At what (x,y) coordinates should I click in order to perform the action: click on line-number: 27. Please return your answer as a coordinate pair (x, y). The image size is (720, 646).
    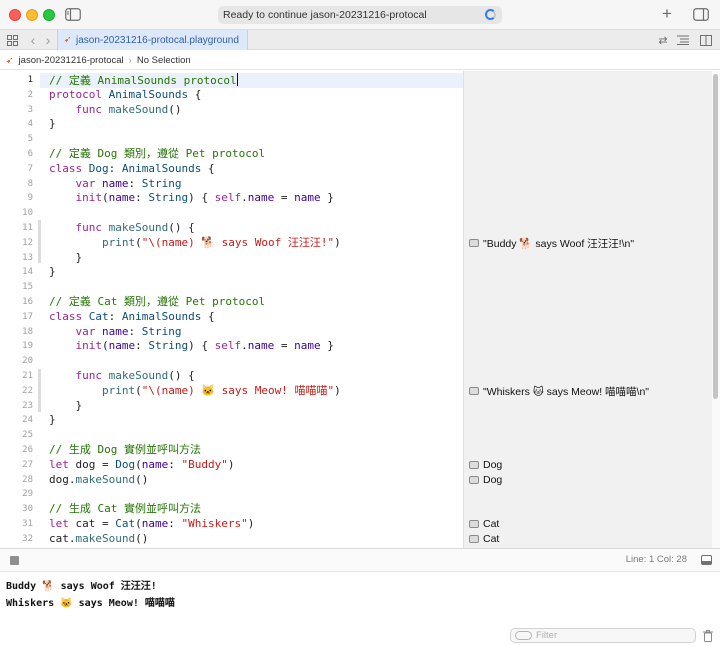
    Looking at the image, I should click on (27, 464).